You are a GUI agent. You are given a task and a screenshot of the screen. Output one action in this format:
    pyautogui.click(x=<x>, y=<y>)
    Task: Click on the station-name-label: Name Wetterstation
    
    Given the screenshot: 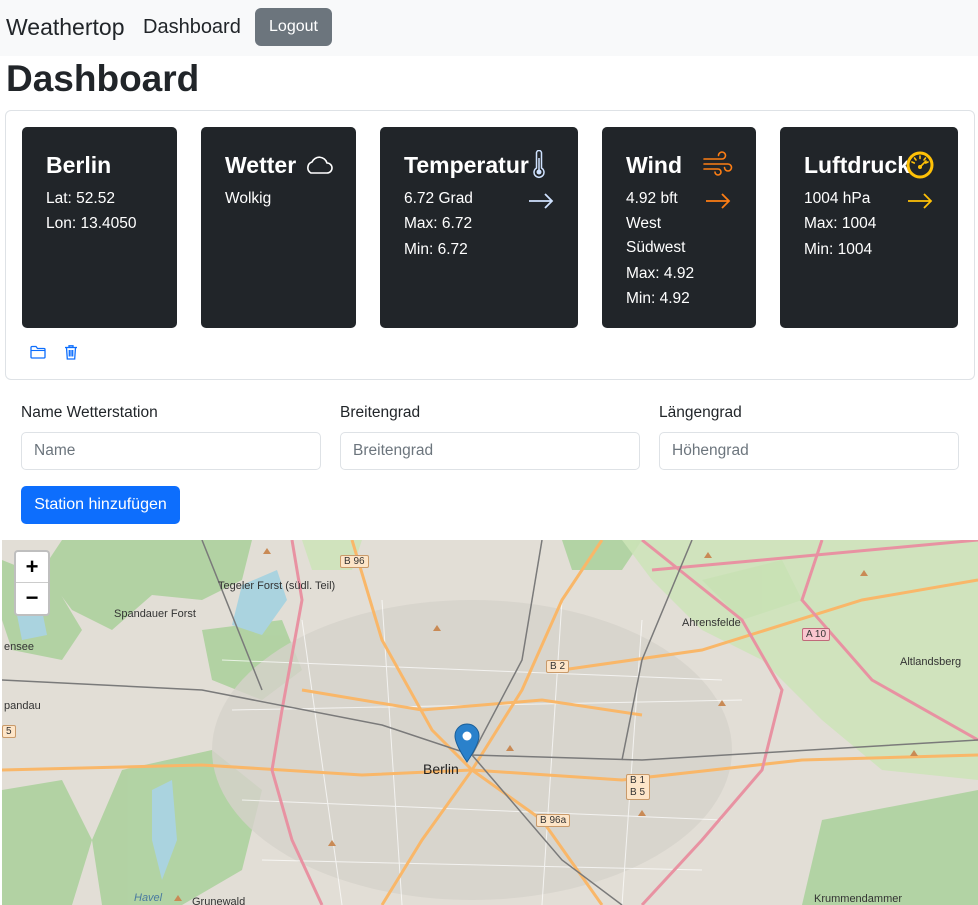 What is the action you would take?
    pyautogui.click(x=89, y=412)
    